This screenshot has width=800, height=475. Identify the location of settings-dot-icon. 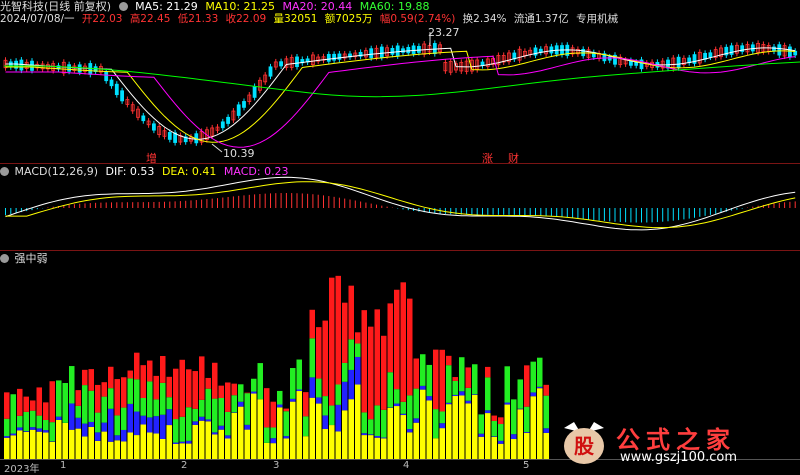
(123, 6).